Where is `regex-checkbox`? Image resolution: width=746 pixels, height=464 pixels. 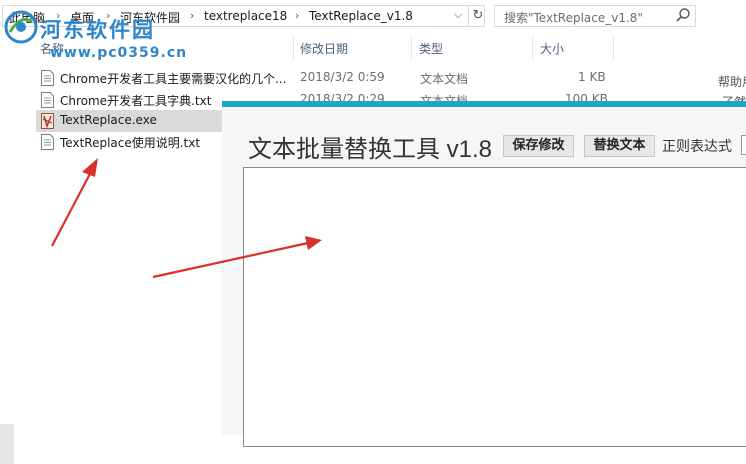
regex-checkbox is located at coordinates (743, 145).